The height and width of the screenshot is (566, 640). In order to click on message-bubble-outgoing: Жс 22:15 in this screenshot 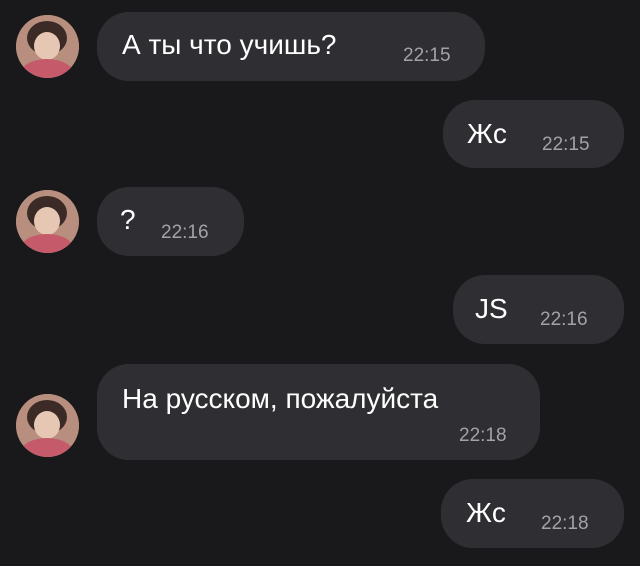, I will do `click(533, 134)`.